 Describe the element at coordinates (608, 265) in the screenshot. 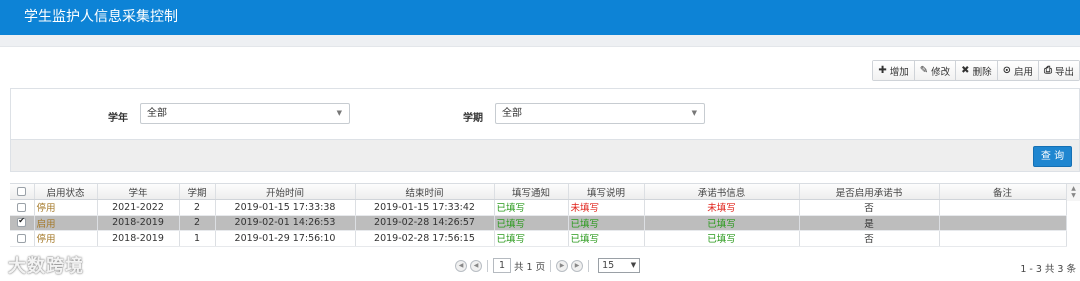

I see `page-size-value: 15` at that location.